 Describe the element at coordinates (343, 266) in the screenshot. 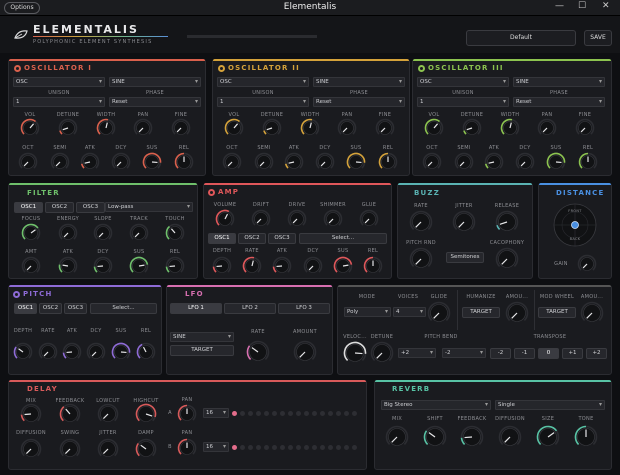

I see `amp-mod-sus-knob` at that location.